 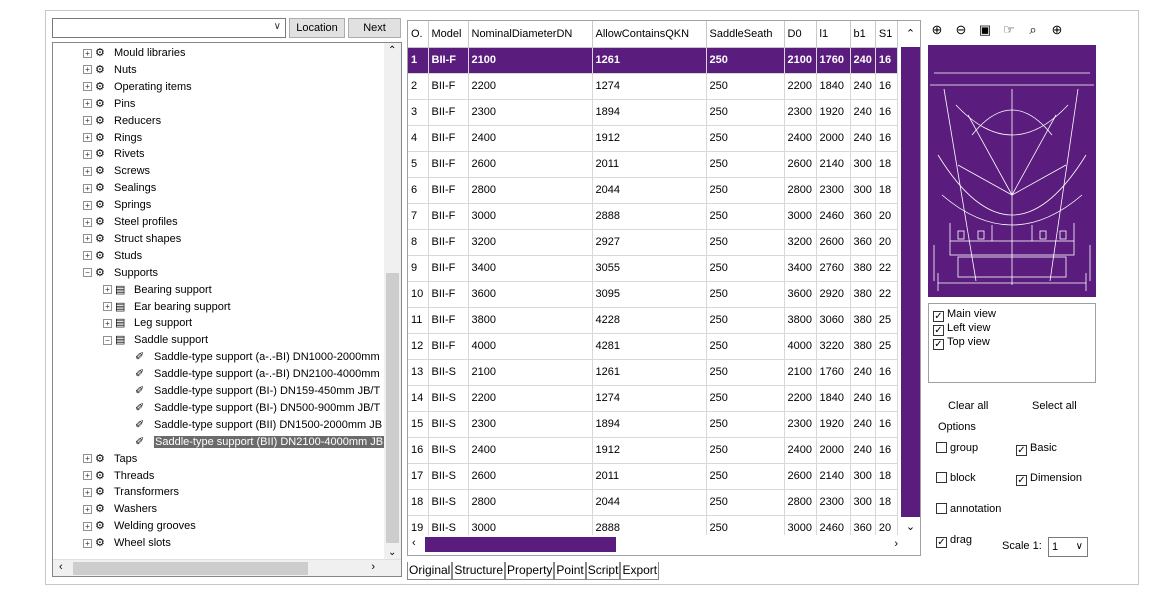 What do you see at coordinates (833, 346) in the screenshot?
I see `table-cell: 3220` at bounding box center [833, 346].